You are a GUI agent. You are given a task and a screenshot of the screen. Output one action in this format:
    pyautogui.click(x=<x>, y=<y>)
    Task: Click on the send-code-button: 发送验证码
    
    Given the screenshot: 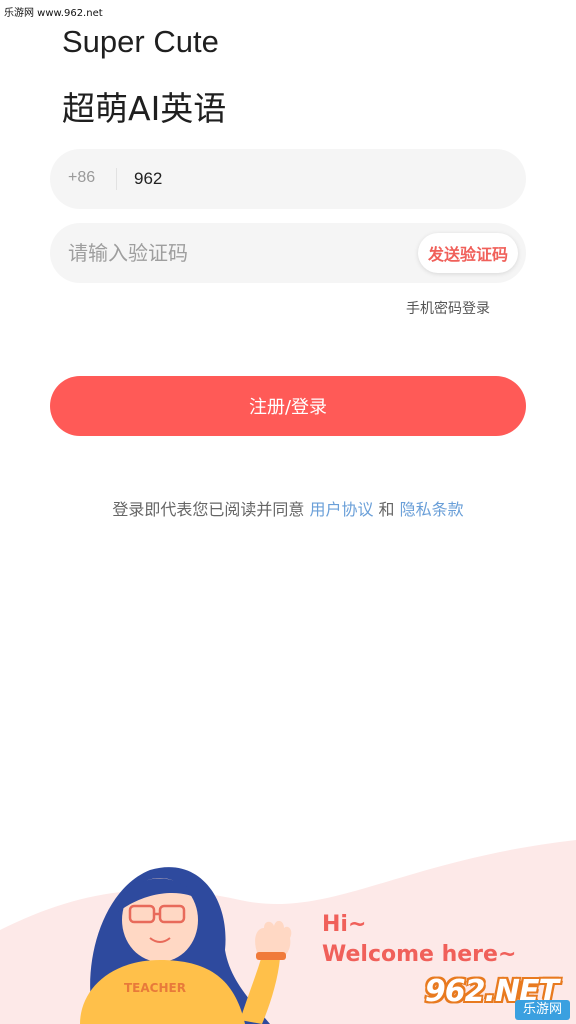 What is the action you would take?
    pyautogui.click(x=467, y=253)
    